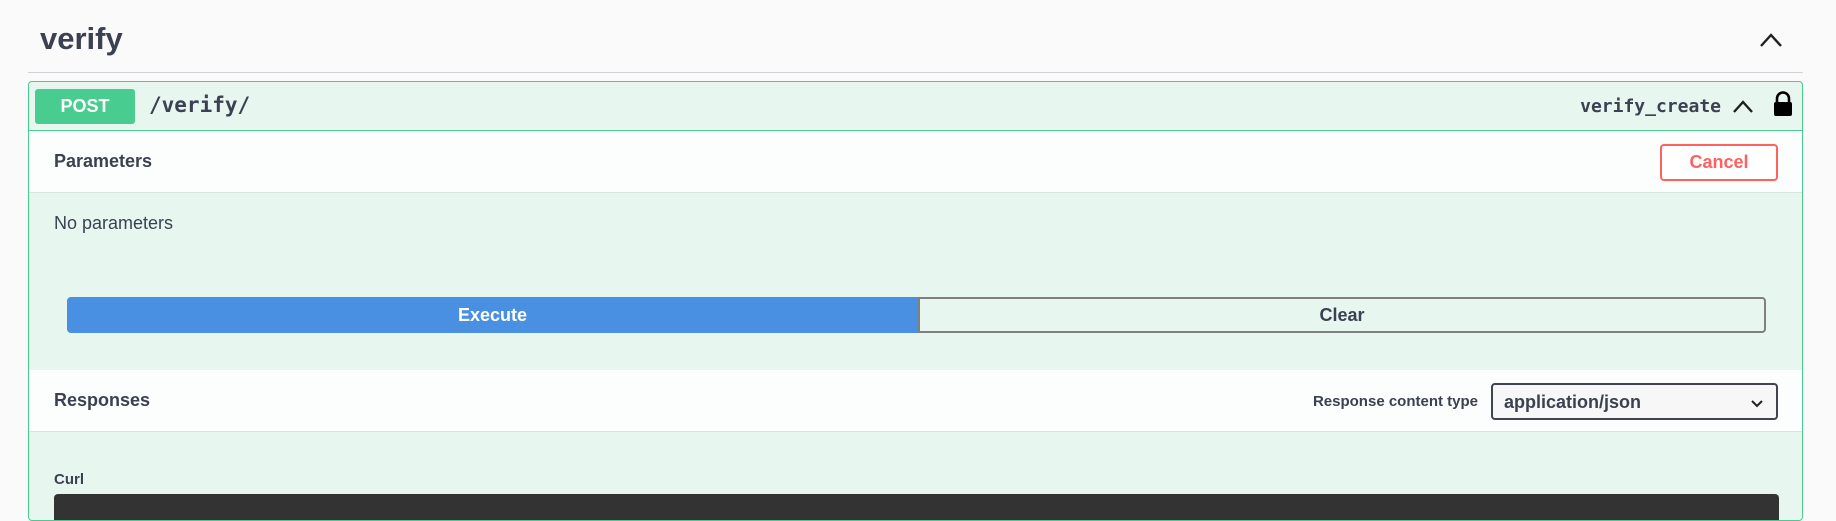  Describe the element at coordinates (102, 400) in the screenshot. I see `responses-title: Responses` at that location.